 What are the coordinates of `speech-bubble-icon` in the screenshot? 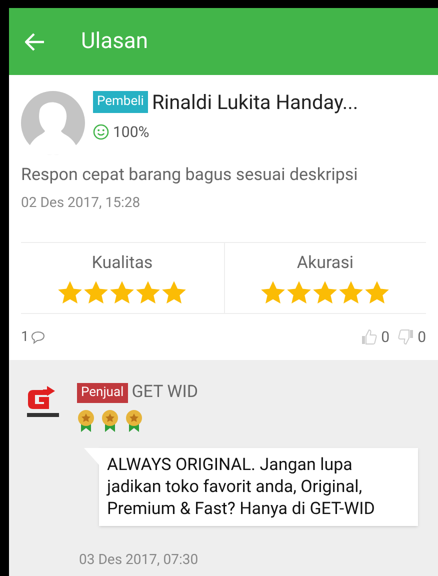 It's located at (37, 337).